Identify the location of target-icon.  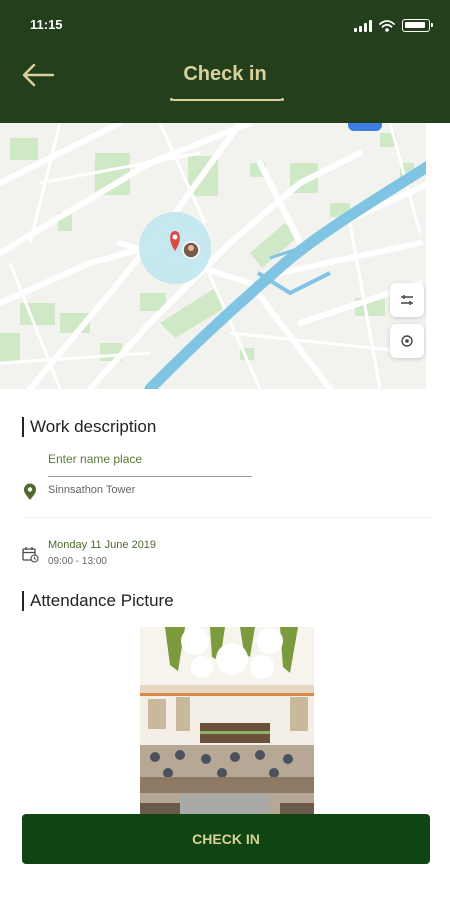
(407, 341).